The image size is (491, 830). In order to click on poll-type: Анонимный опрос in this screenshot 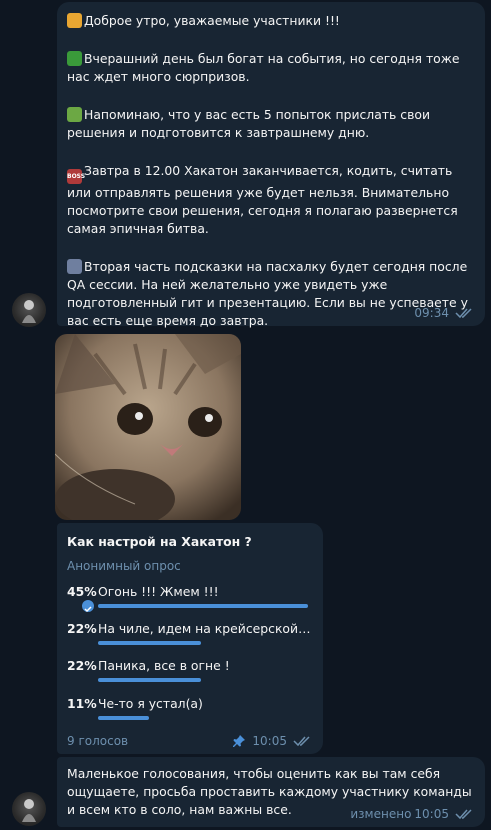, I will do `click(124, 566)`.